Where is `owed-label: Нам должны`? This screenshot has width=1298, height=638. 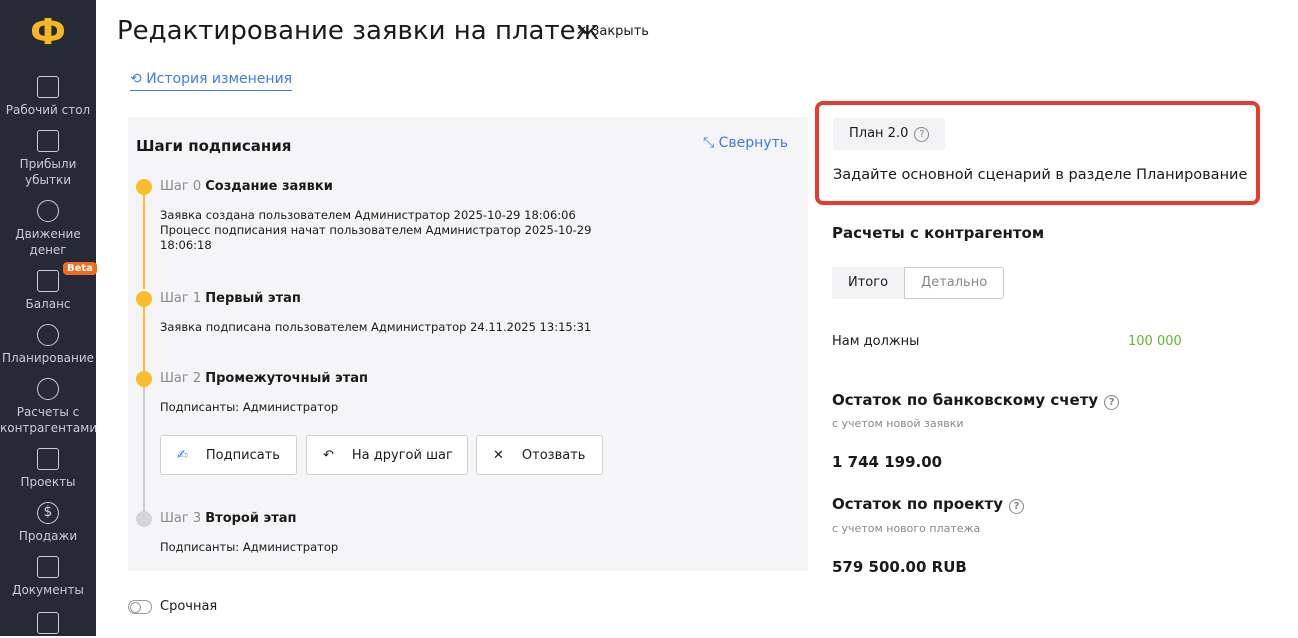 owed-label: Нам должны is located at coordinates (876, 341).